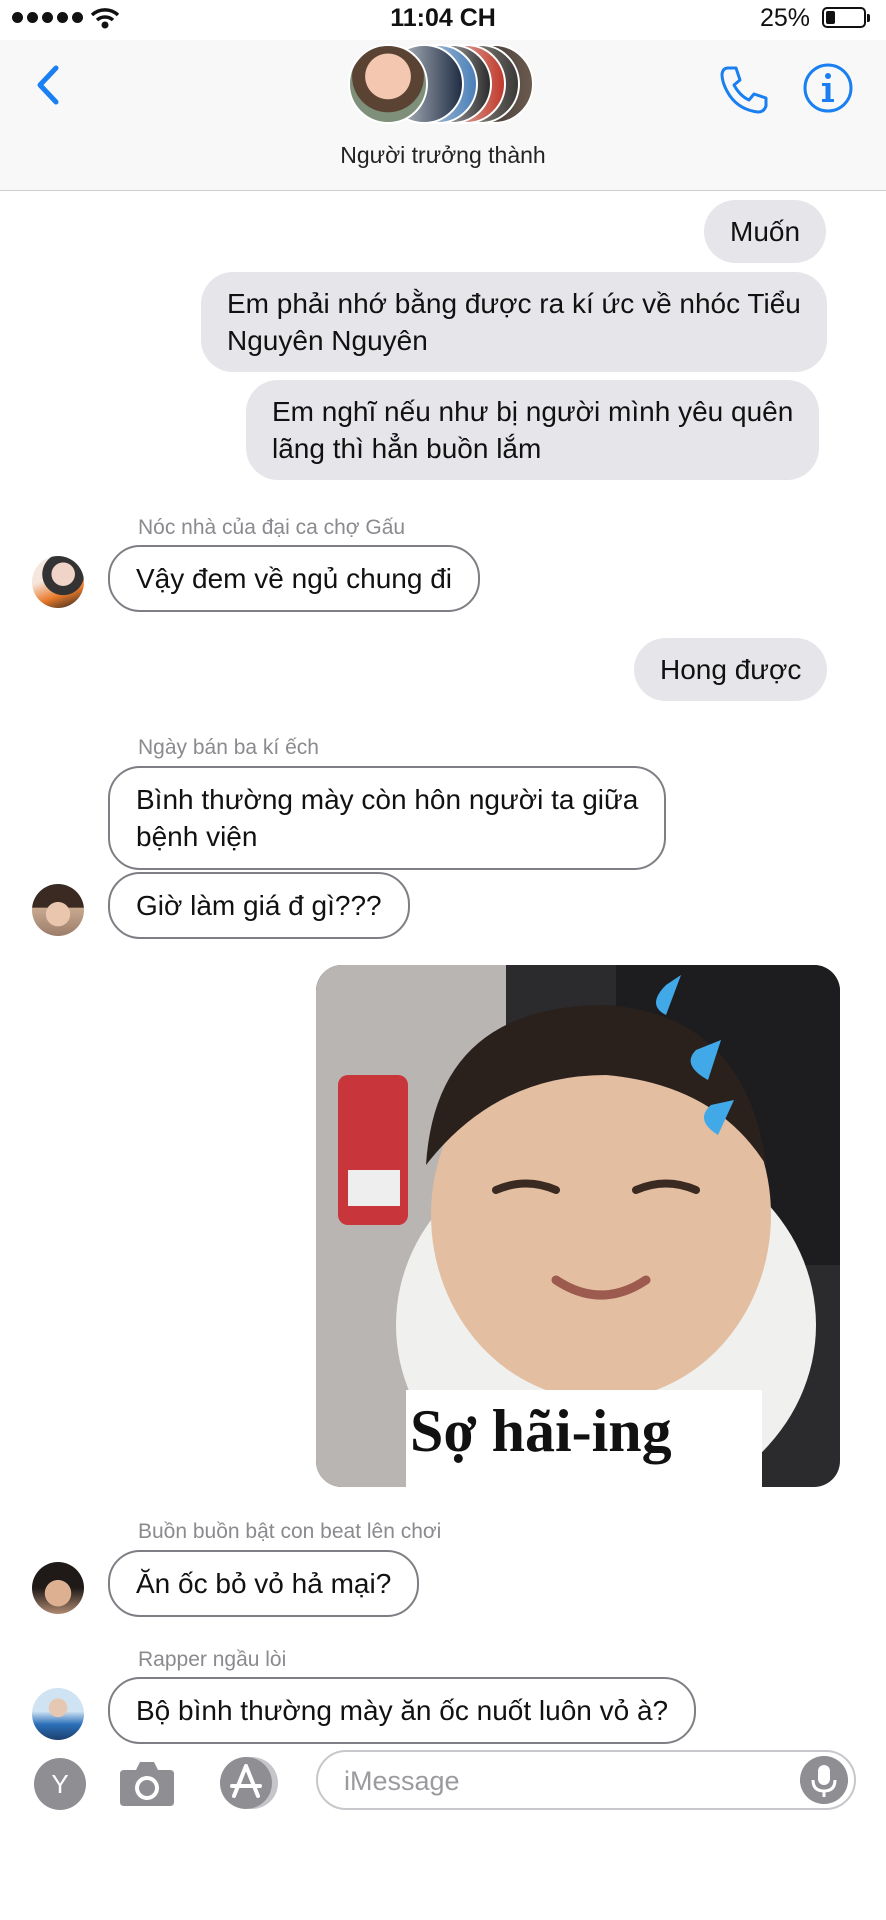 This screenshot has width=886, height=1920. What do you see at coordinates (197, 836) in the screenshot?
I see `message-text-line: bệnh viện` at bounding box center [197, 836].